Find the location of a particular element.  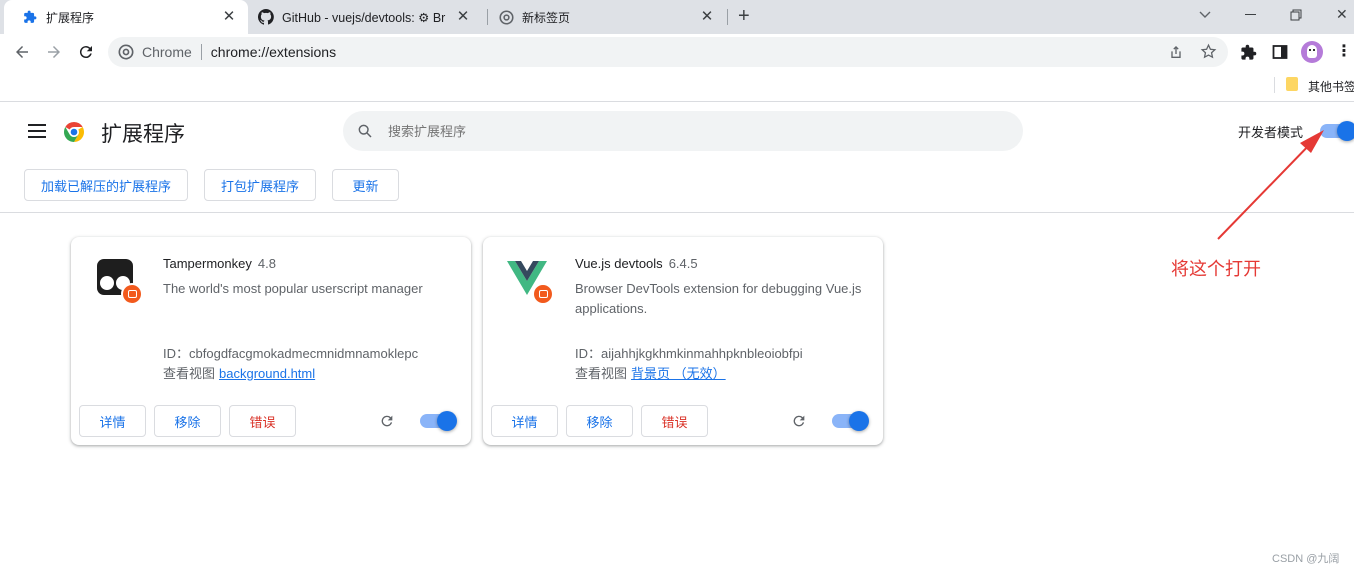

load-unpacked-button: 加载已解压的扩展程序 is located at coordinates (106, 185).